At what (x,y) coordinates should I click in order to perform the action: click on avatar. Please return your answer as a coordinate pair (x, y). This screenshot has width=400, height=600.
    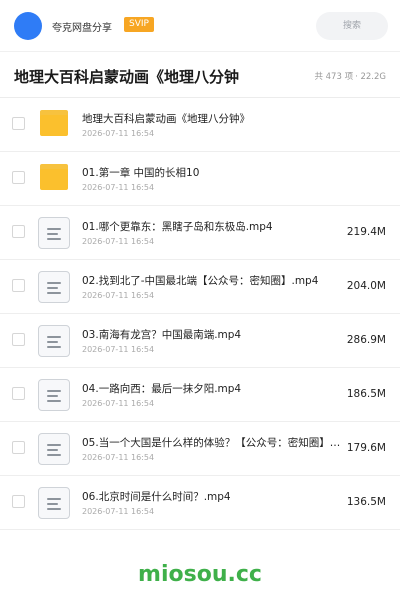
    Looking at the image, I should click on (28, 26).